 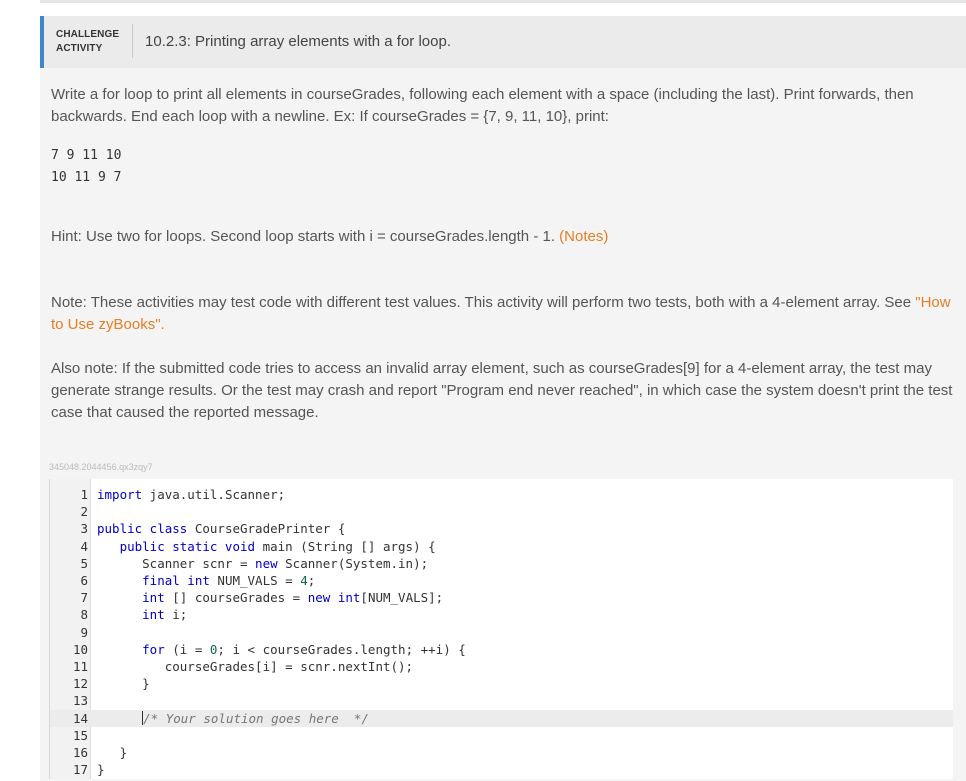 What do you see at coordinates (293, 598) in the screenshot?
I see `code-text: int [] courseGrades = new int[NUM_VALS];` at bounding box center [293, 598].